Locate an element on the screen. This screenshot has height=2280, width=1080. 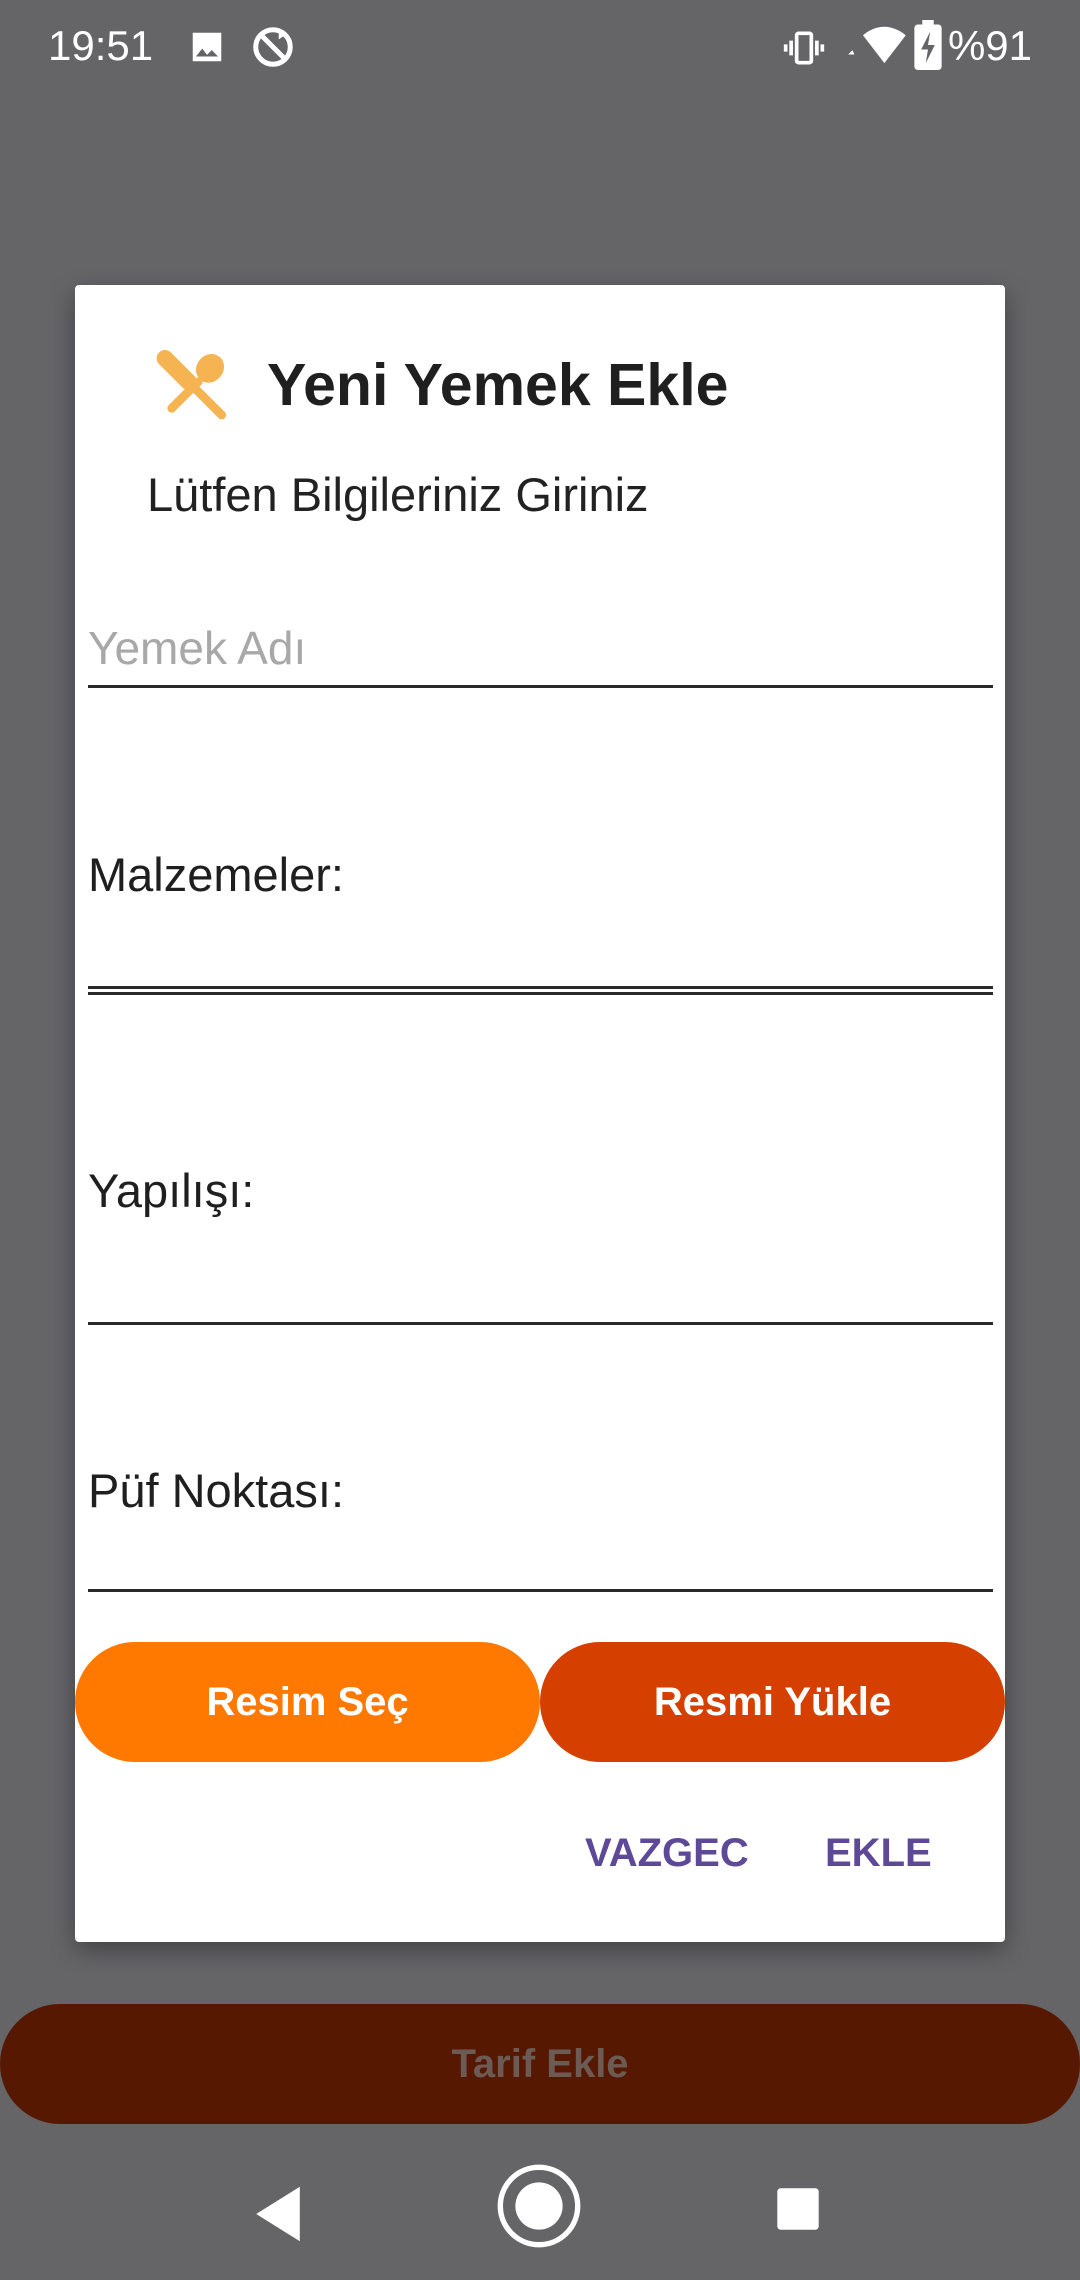
recents-icon is located at coordinates (798, 2209).